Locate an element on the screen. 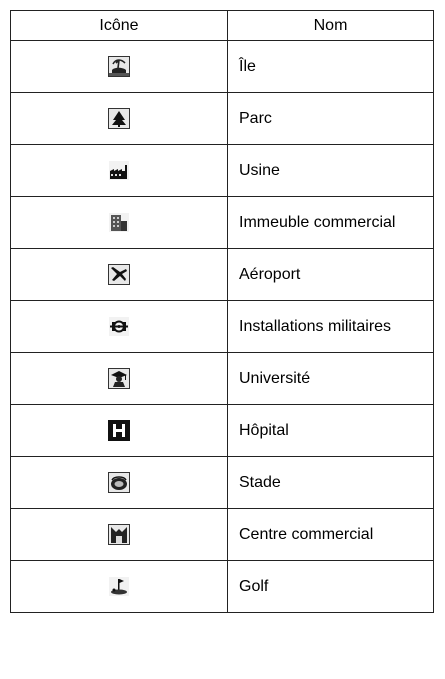  table-row: Hôpital is located at coordinates (222, 430).